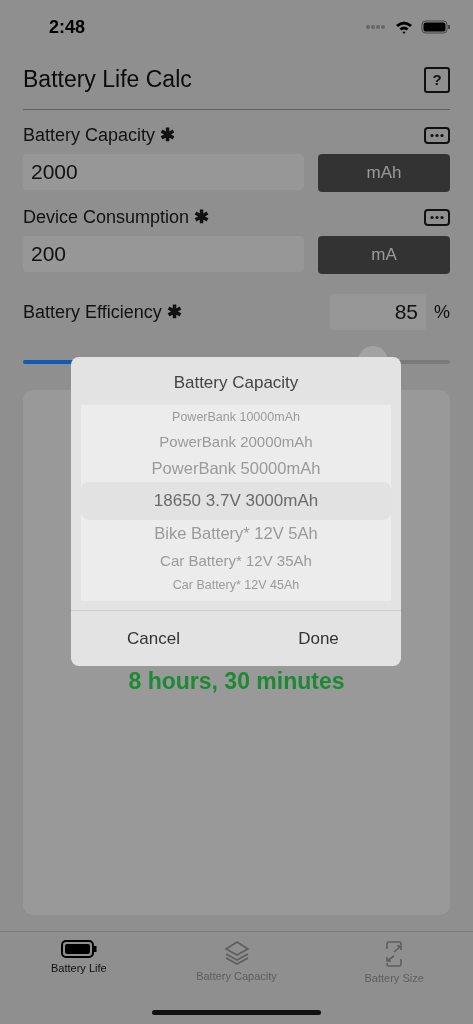  What do you see at coordinates (318, 638) in the screenshot?
I see `dialog-button: Done` at bounding box center [318, 638].